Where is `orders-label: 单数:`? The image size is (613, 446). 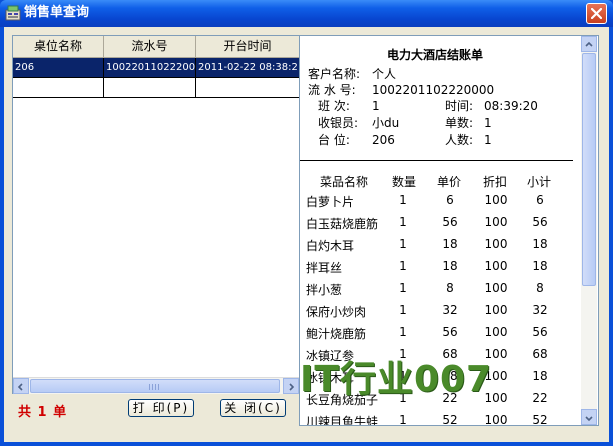
orders-label: 单数: is located at coordinates (459, 123).